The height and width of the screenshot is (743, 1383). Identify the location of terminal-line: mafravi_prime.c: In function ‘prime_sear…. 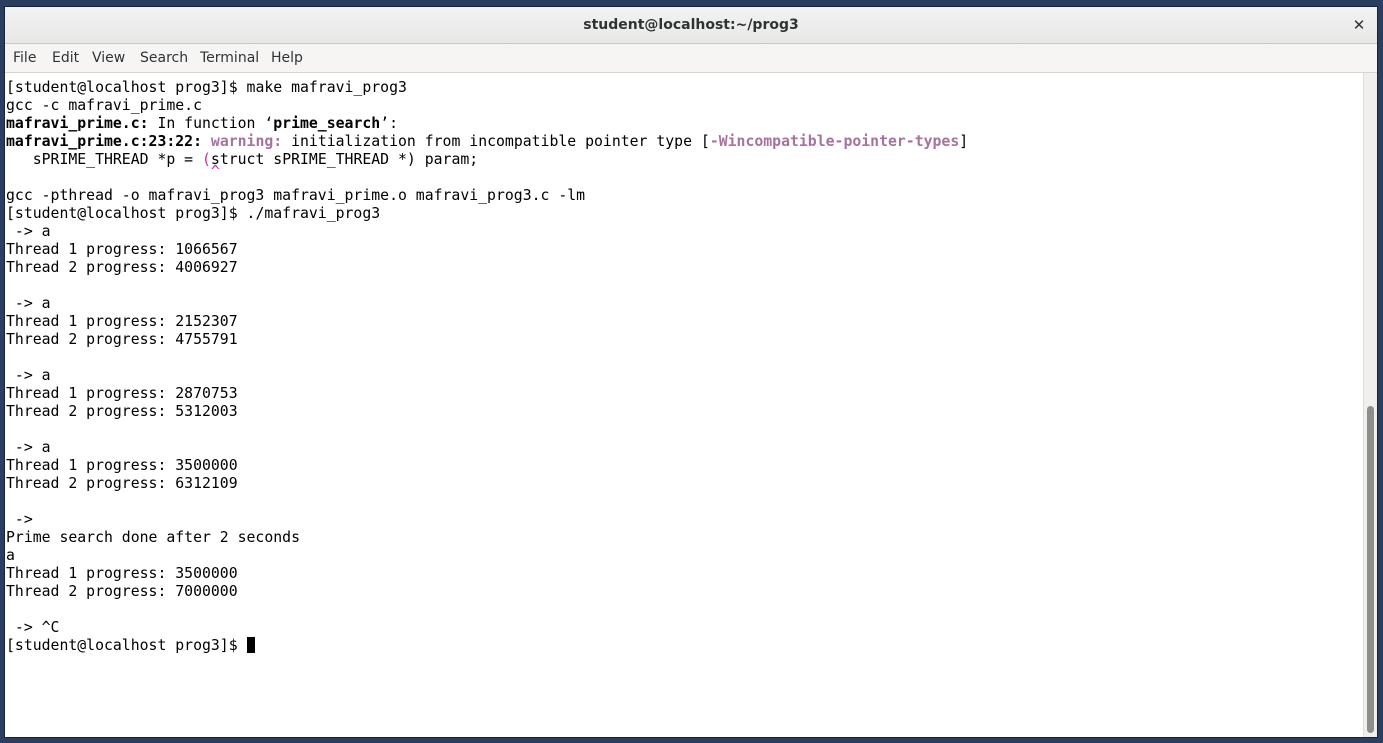
(202, 124).